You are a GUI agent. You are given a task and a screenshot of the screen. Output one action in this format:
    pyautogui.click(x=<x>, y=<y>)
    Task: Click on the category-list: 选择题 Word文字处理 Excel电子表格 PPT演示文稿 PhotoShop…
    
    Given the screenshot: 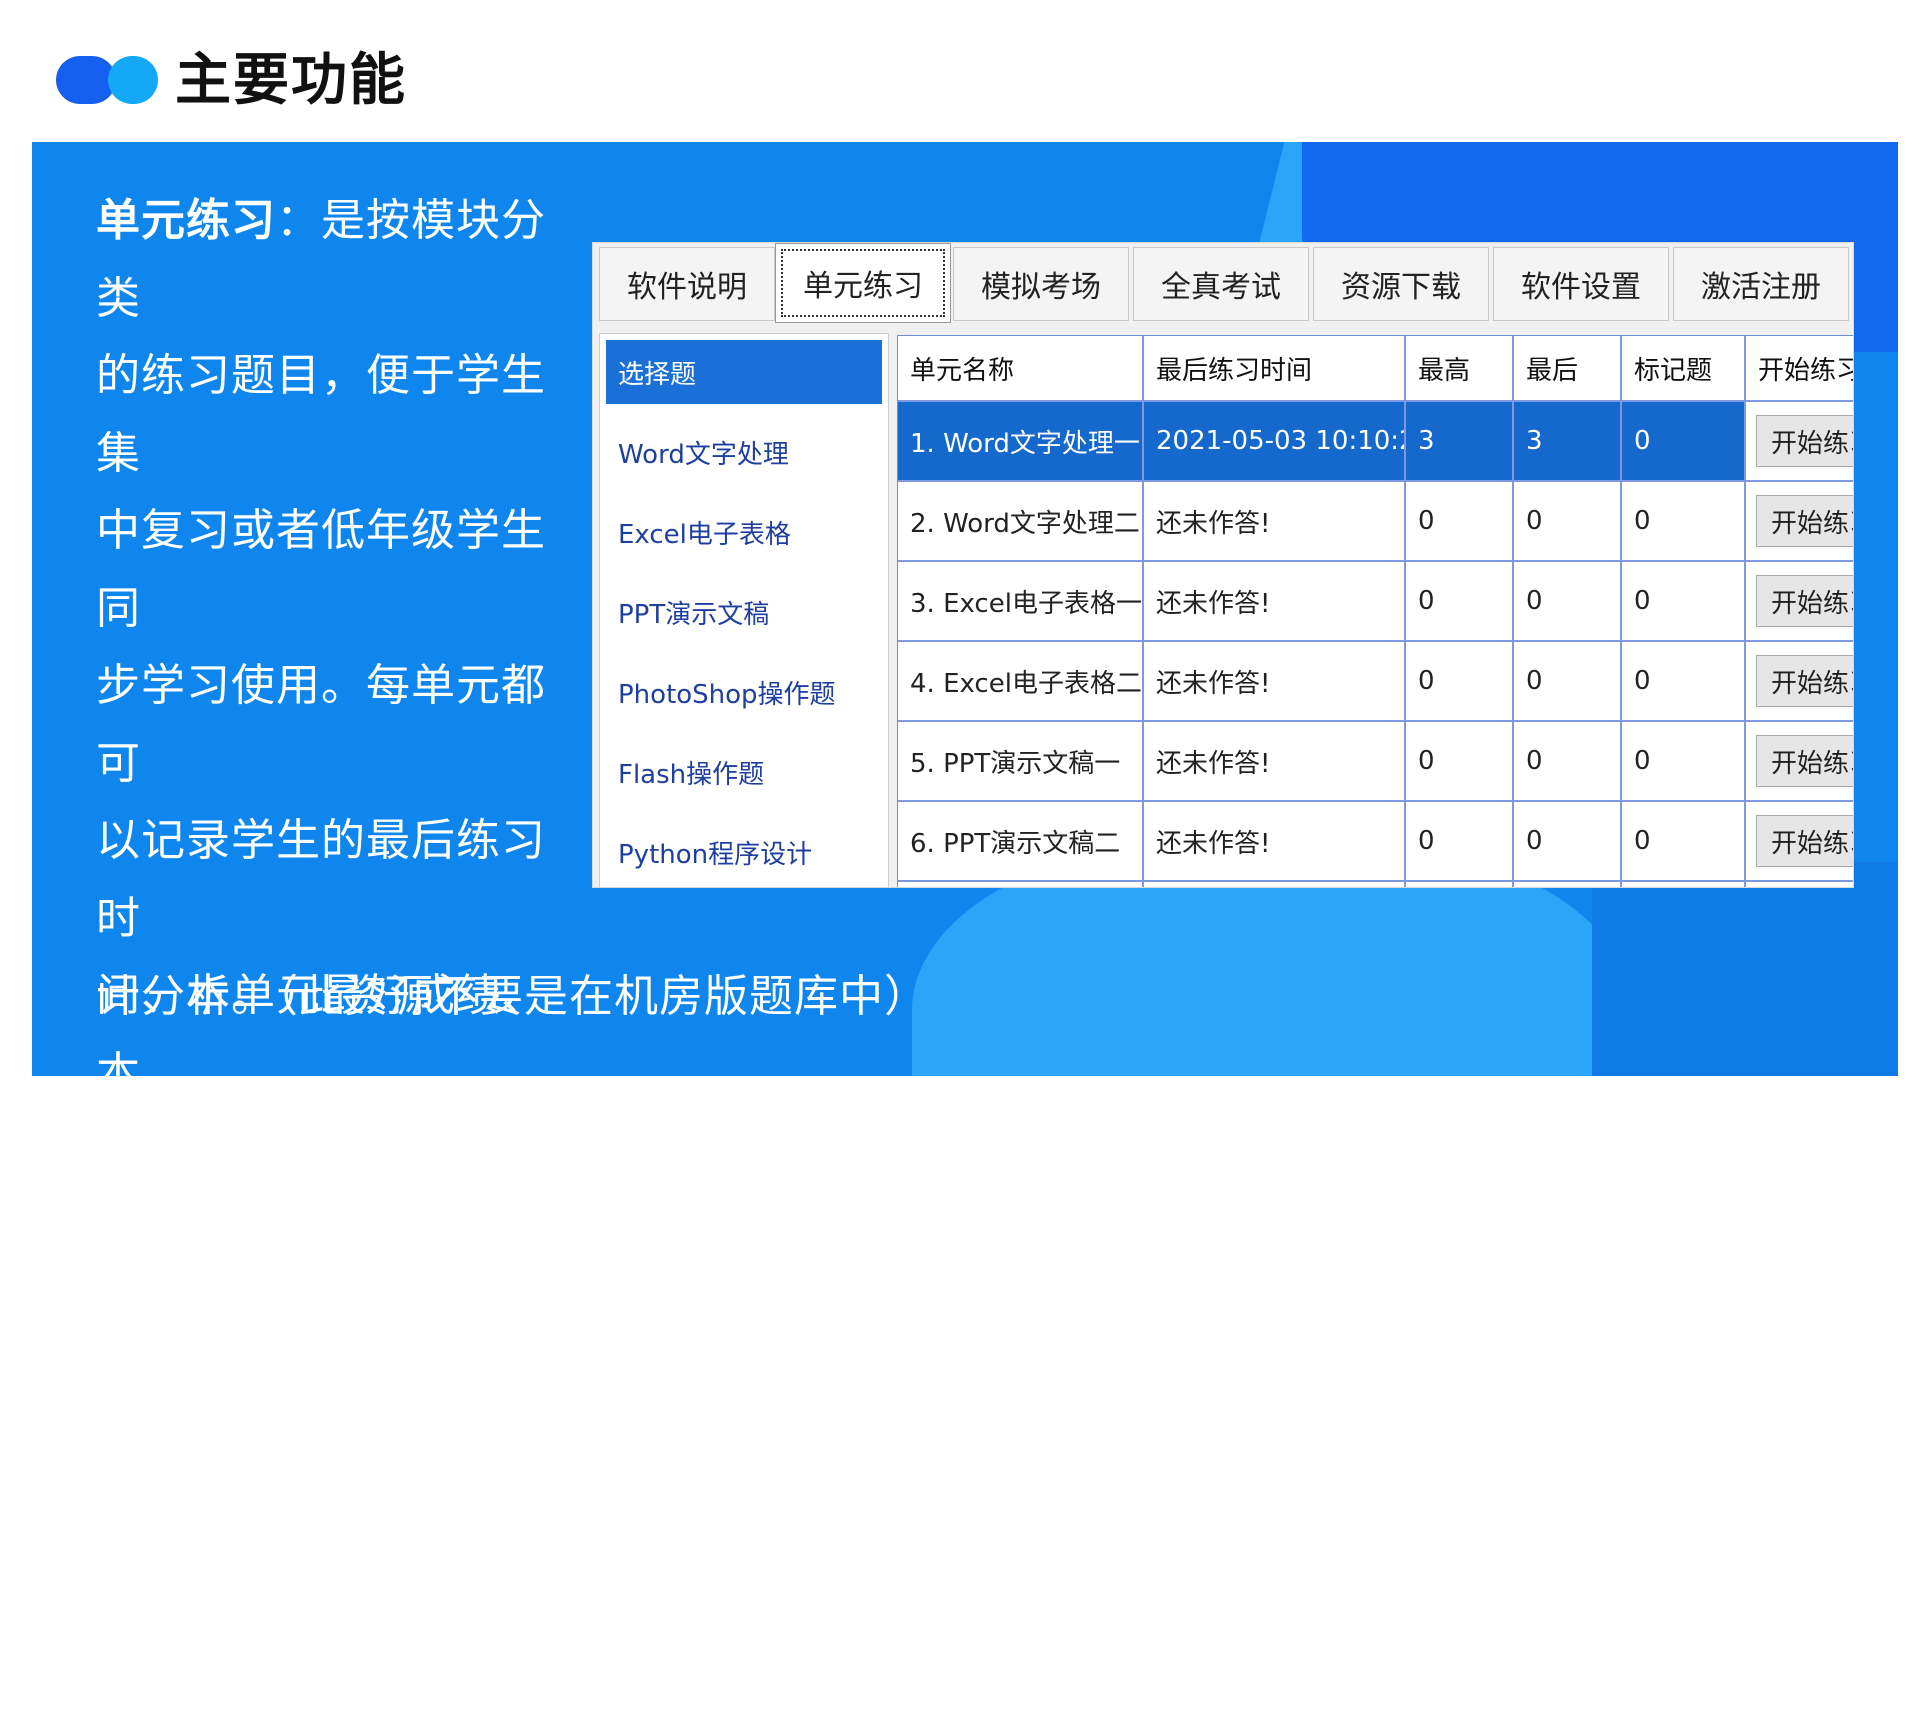 What is the action you would take?
    pyautogui.click(x=744, y=610)
    